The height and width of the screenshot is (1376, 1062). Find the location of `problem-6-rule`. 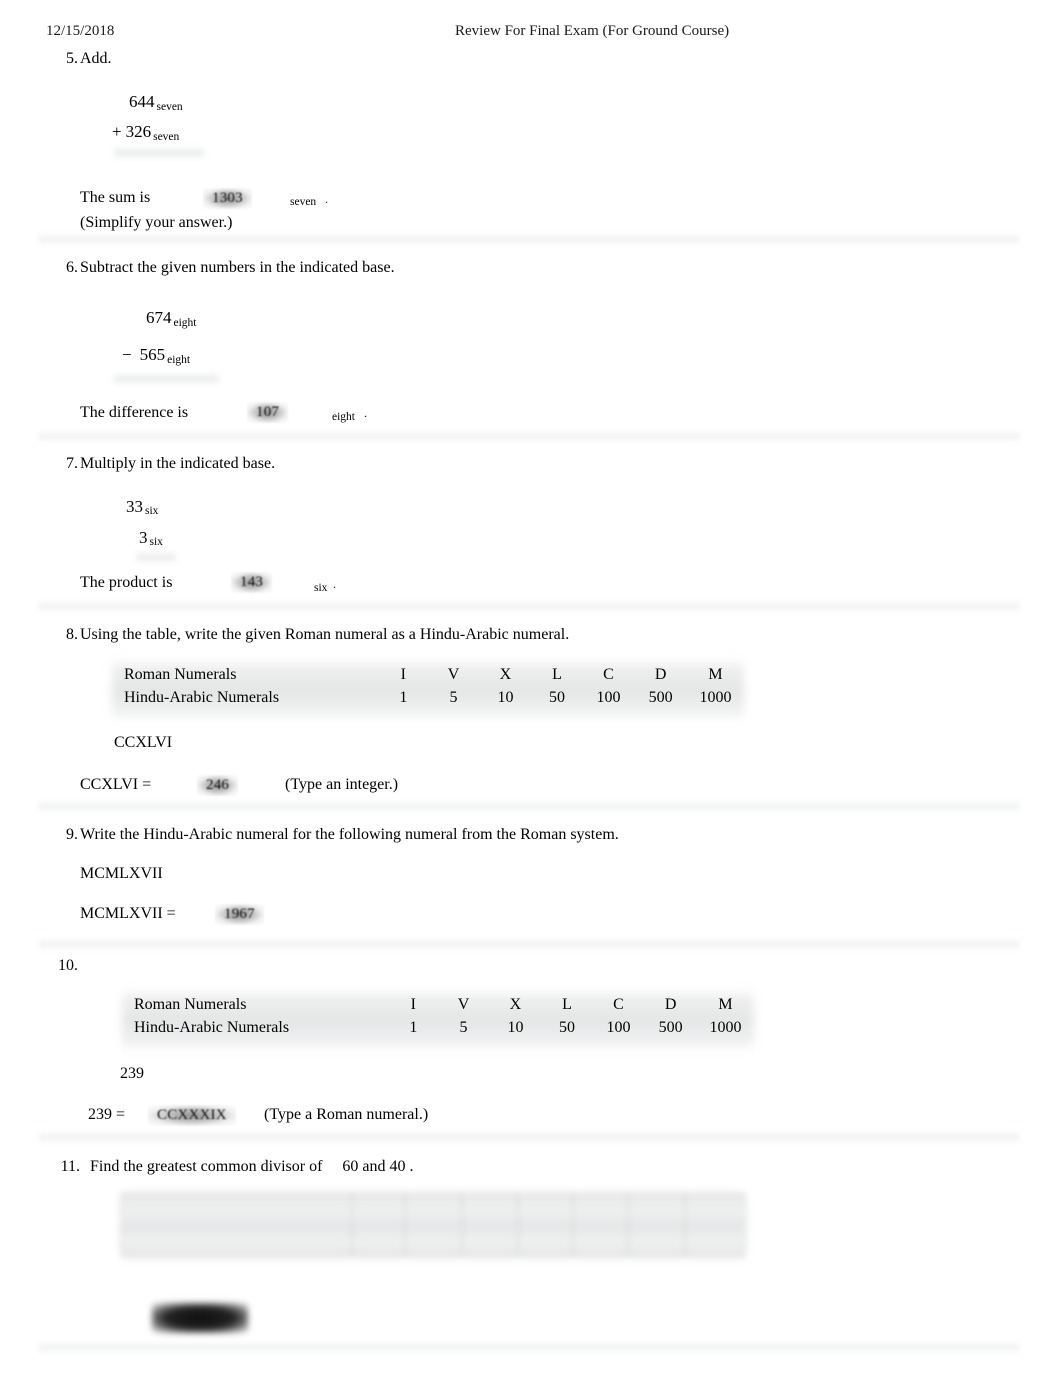

problem-6-rule is located at coordinates (166, 379).